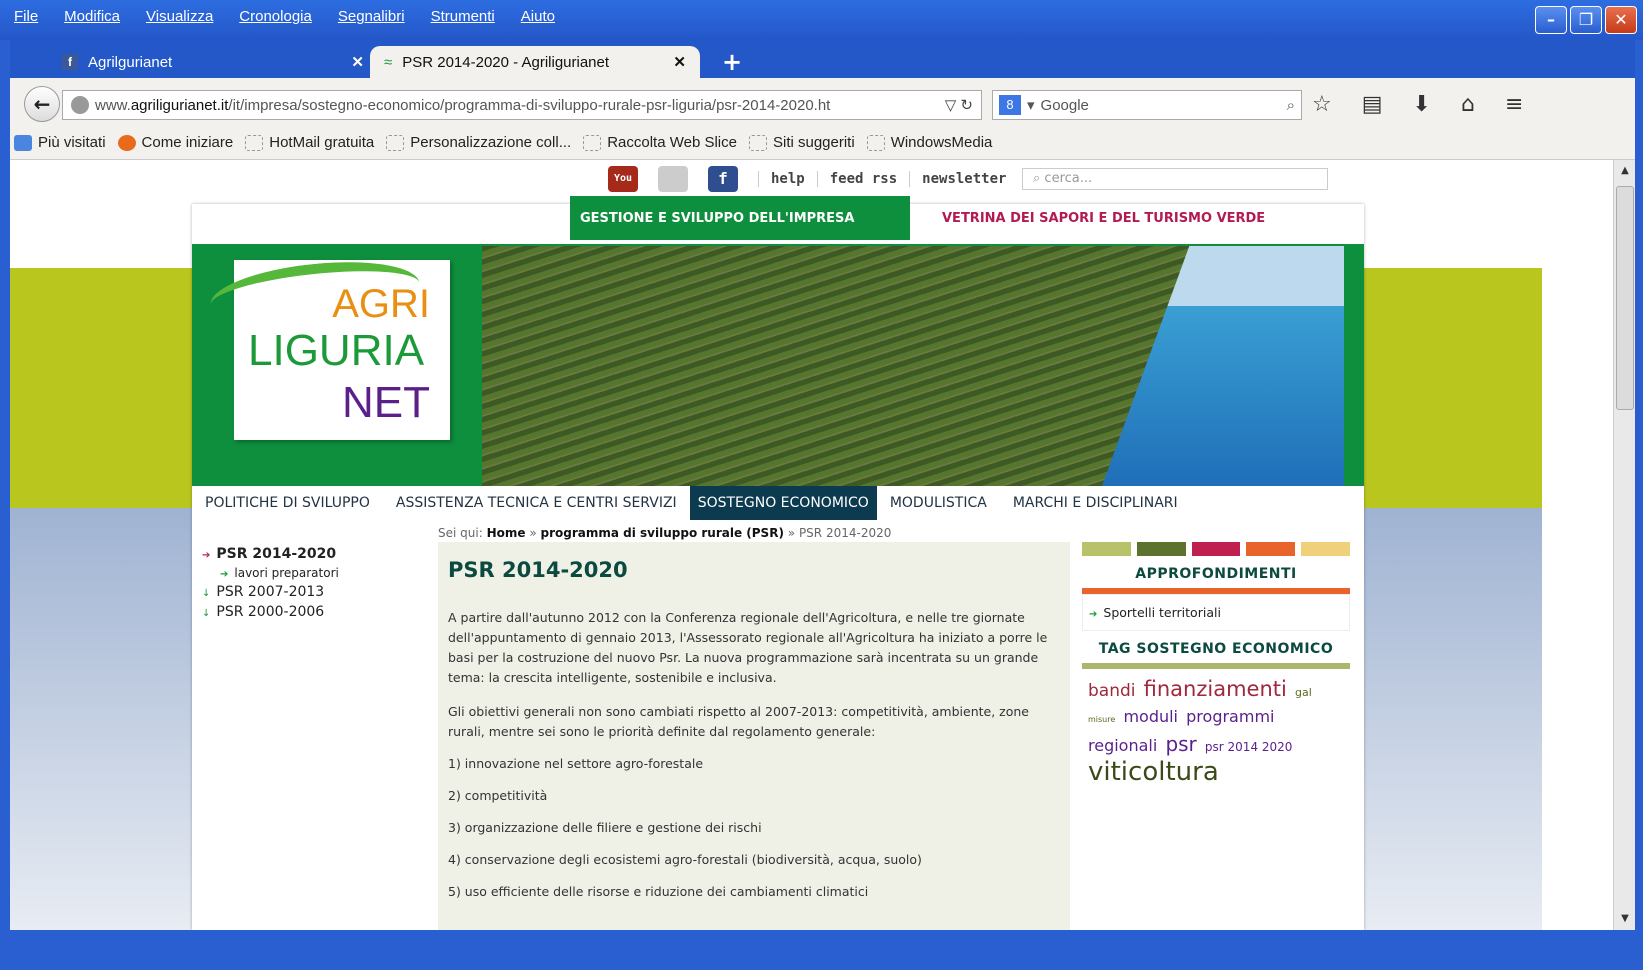 The height and width of the screenshot is (970, 1643). What do you see at coordinates (963, 179) in the screenshot?
I see `newsletter-link: newsletter` at bounding box center [963, 179].